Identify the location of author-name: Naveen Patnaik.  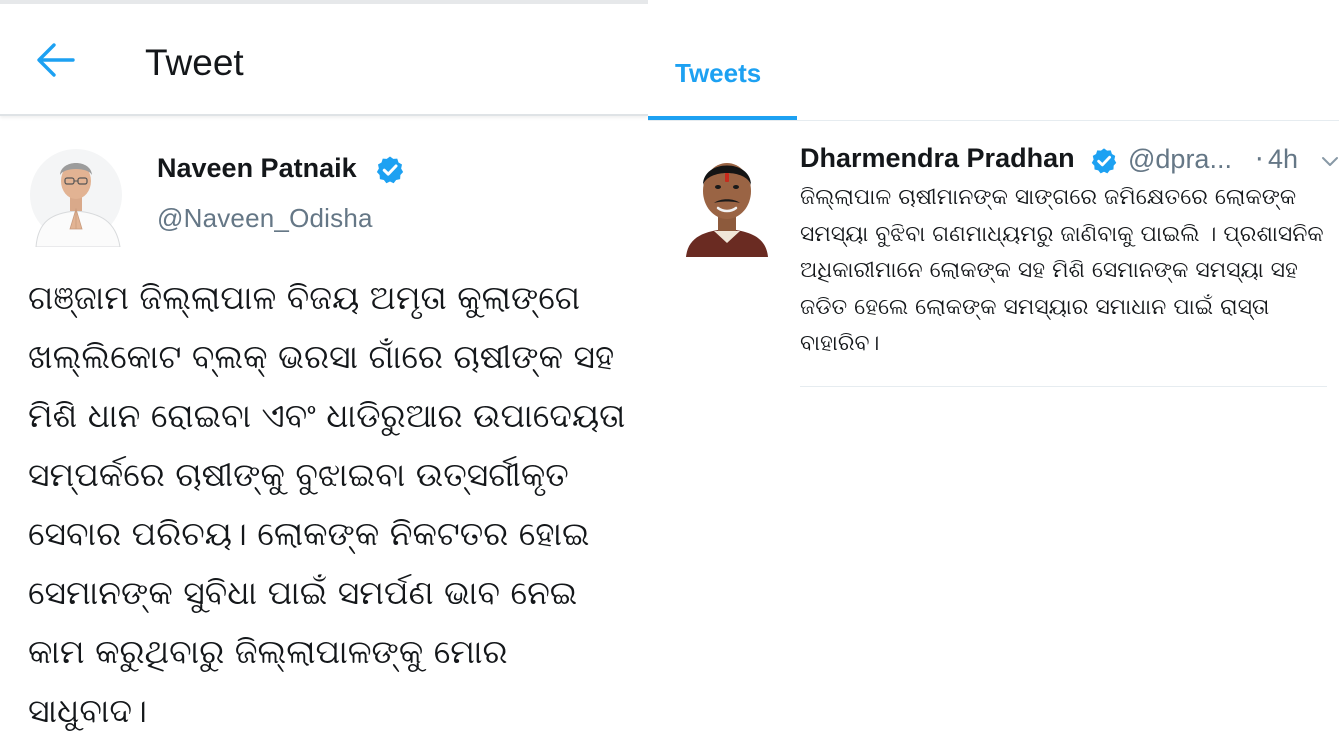
(257, 168).